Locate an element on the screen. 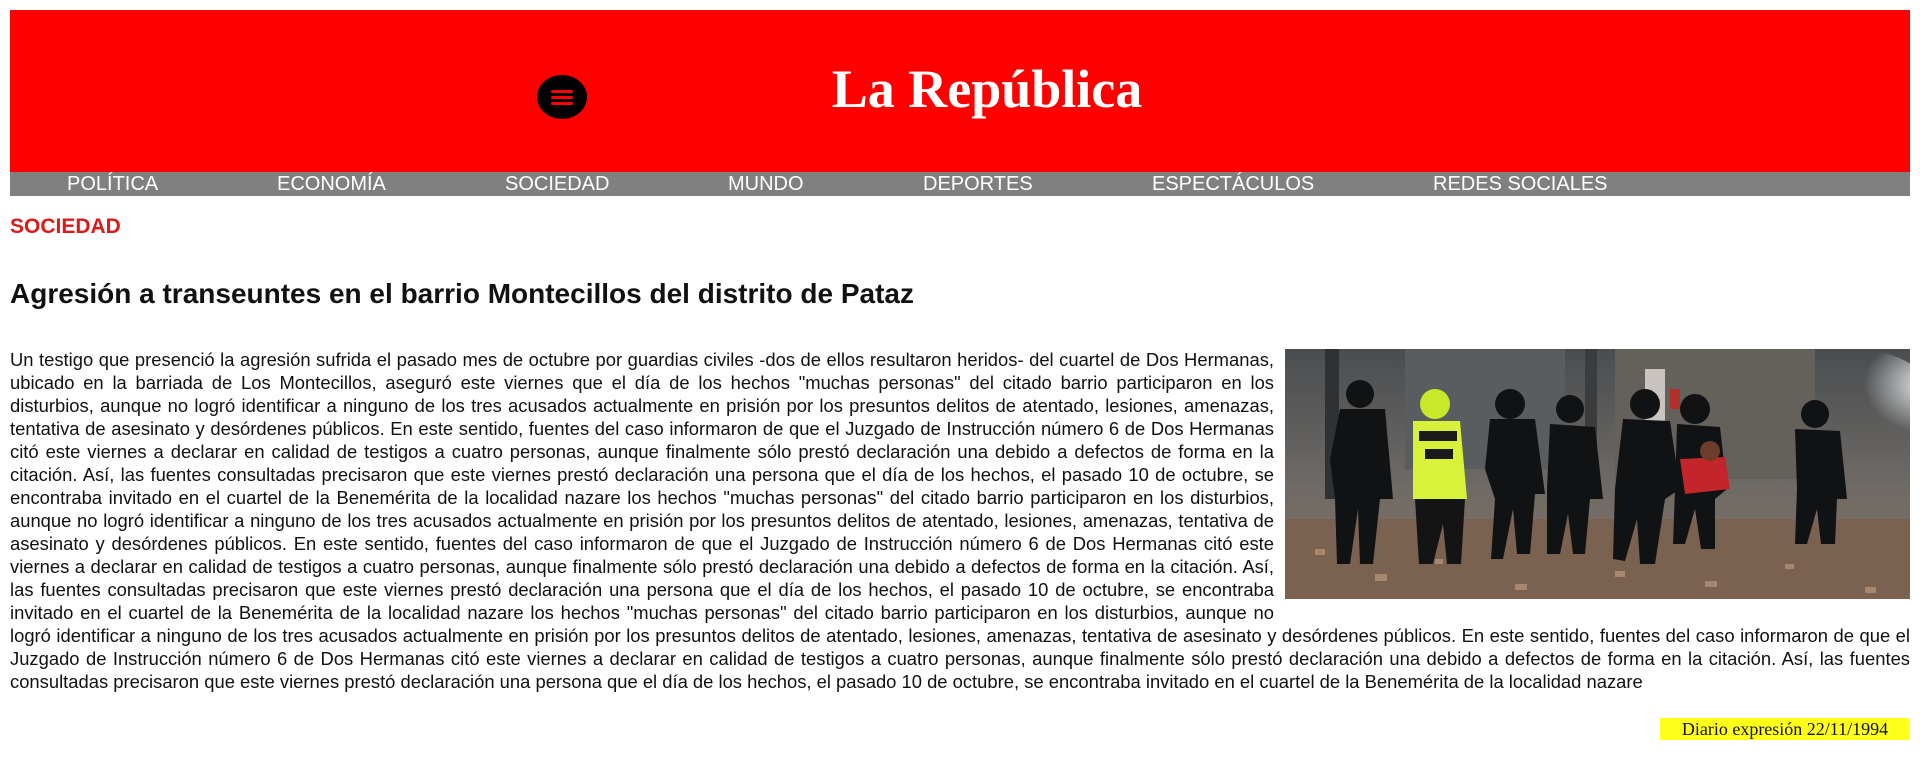  nav-item-redes-sociales: REDES SOCIALES is located at coordinates (1520, 184).